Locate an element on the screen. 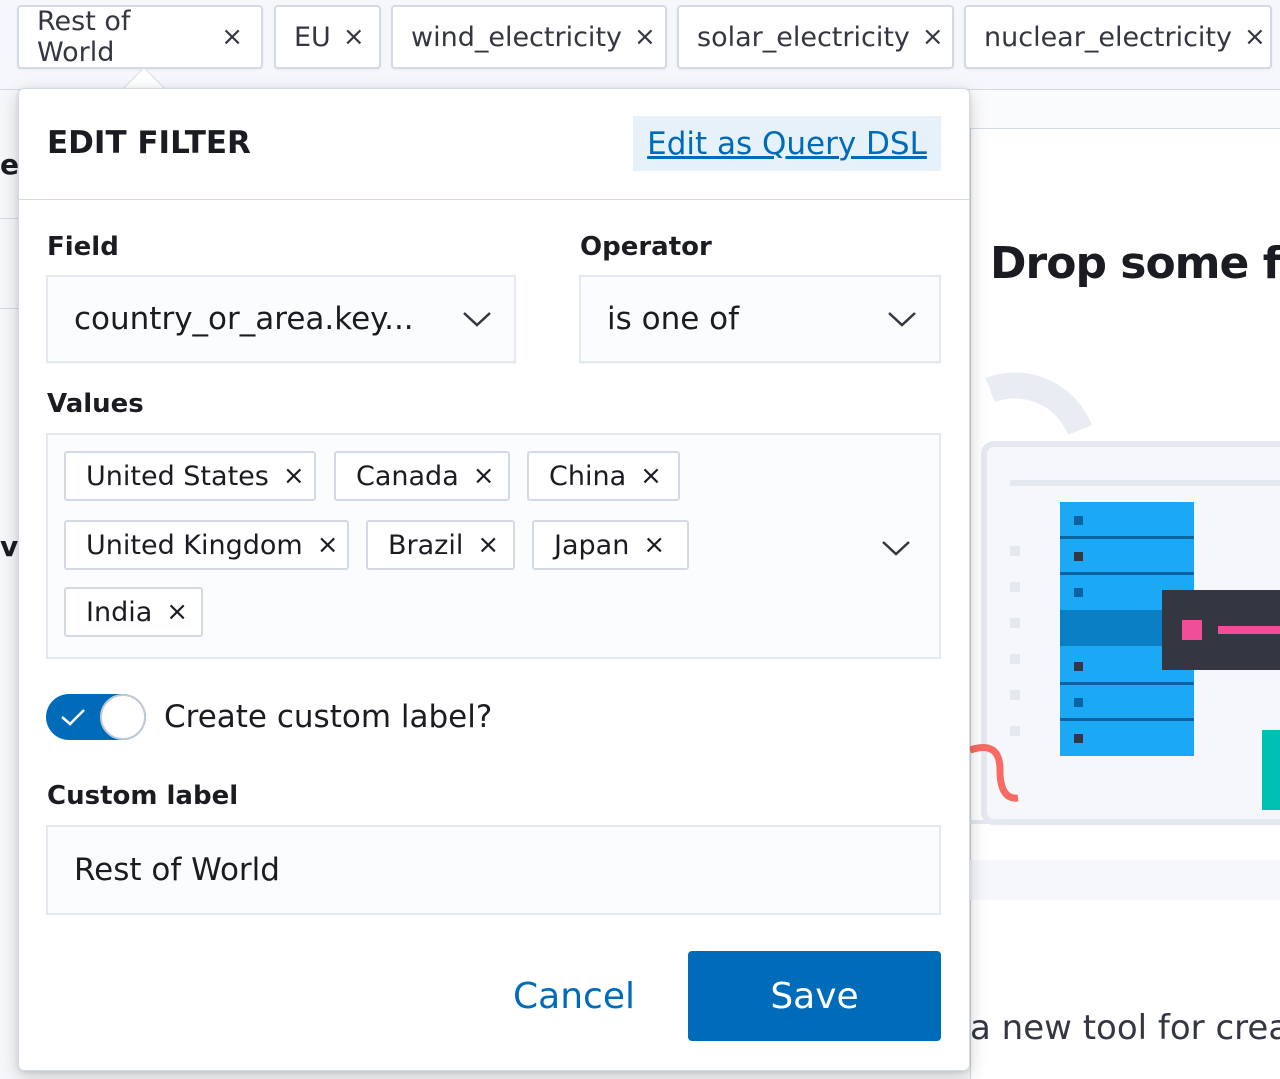 The height and width of the screenshot is (1079, 1280). workspace-illustration is located at coordinates (1125, 636).